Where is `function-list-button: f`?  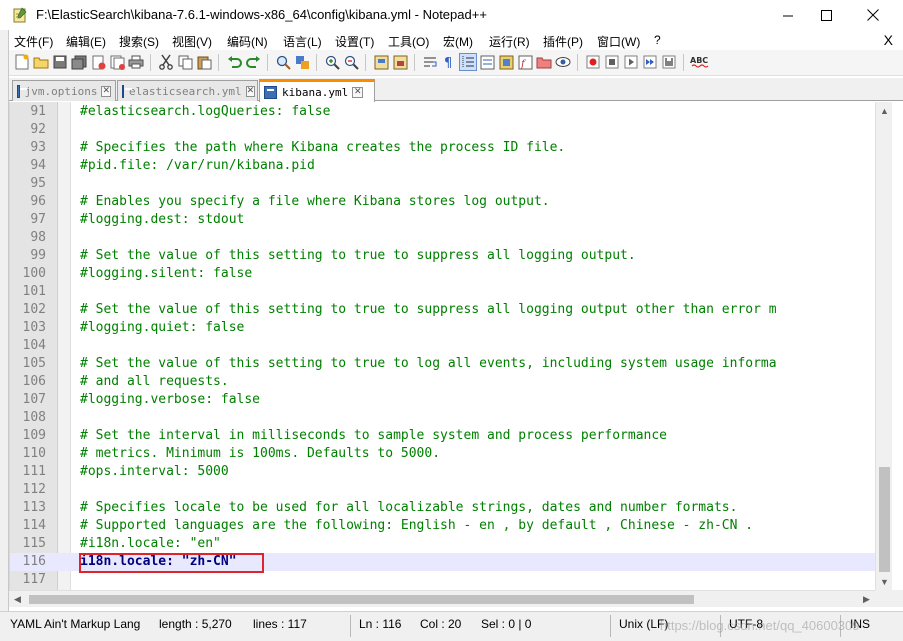
function-list-button: f is located at coordinates (525, 62).